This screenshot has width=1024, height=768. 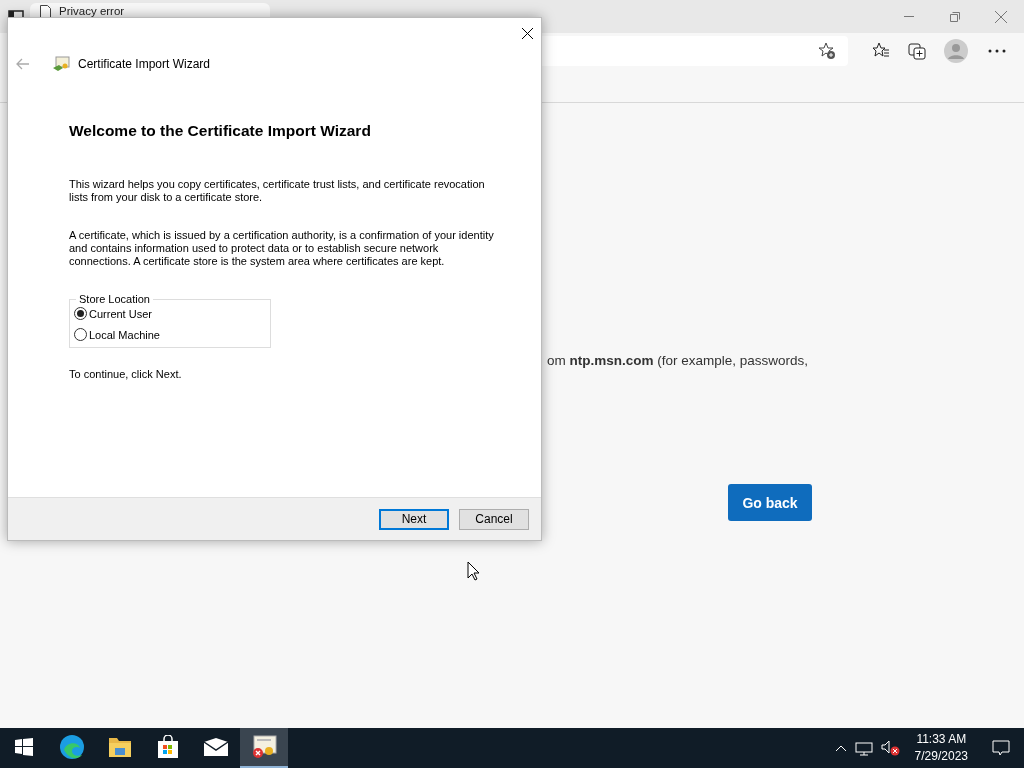 What do you see at coordinates (890, 748) in the screenshot?
I see `speaker-muted-icon` at bounding box center [890, 748].